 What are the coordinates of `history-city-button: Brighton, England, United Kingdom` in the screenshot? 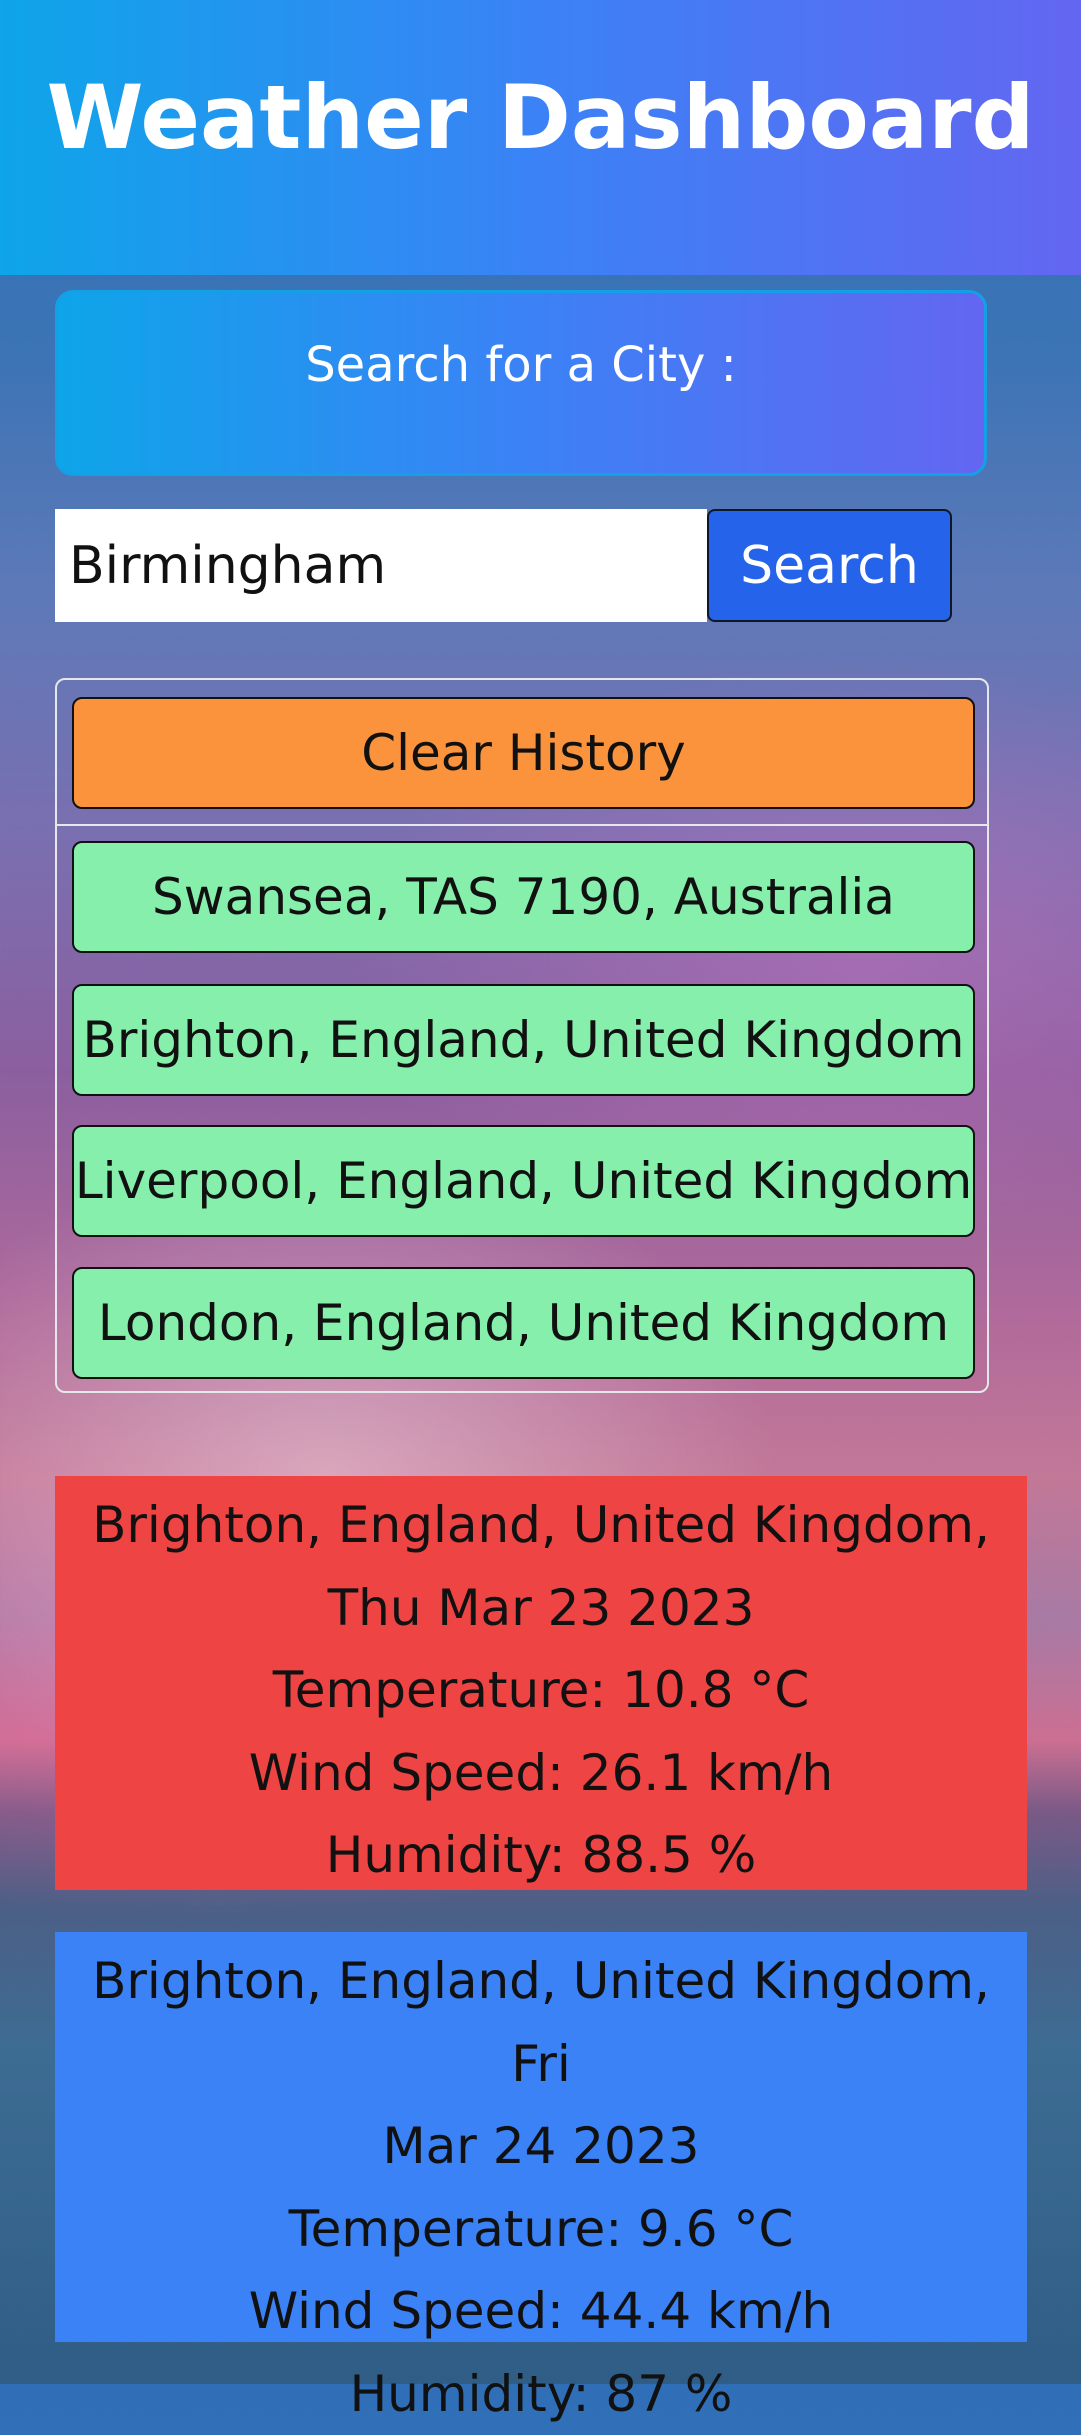 It's located at (523, 1040).